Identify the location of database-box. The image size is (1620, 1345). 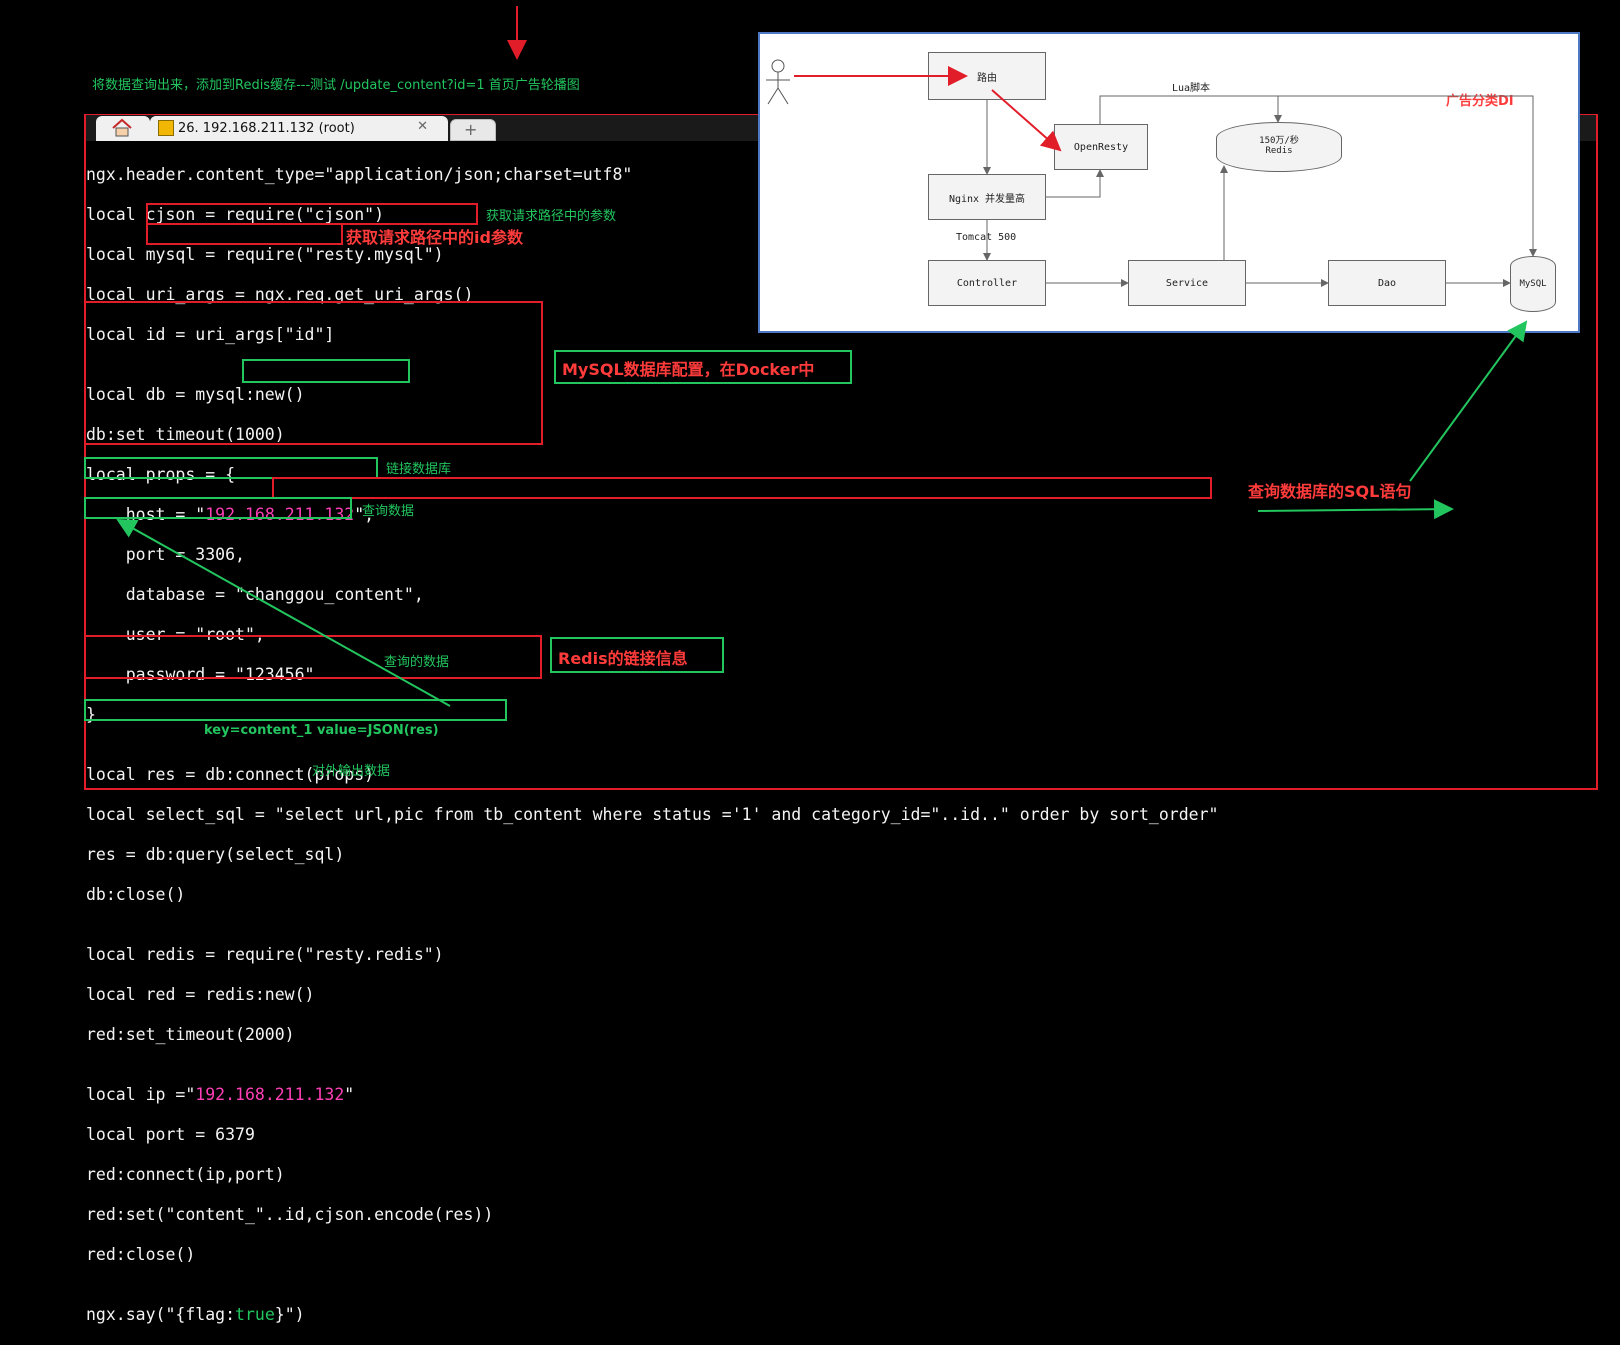
(326, 371).